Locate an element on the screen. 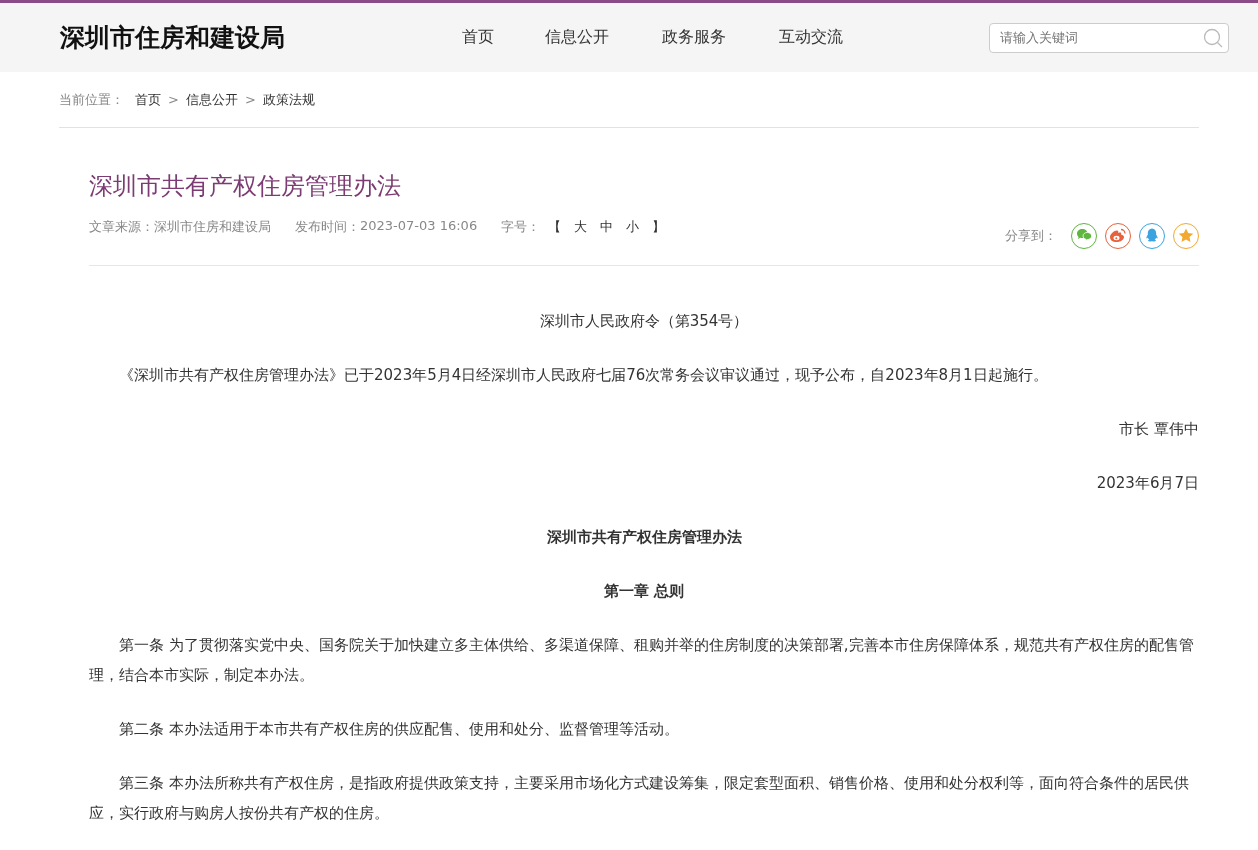 The width and height of the screenshot is (1258, 850). search-field: 请输入关键词 is located at coordinates (1109, 37).